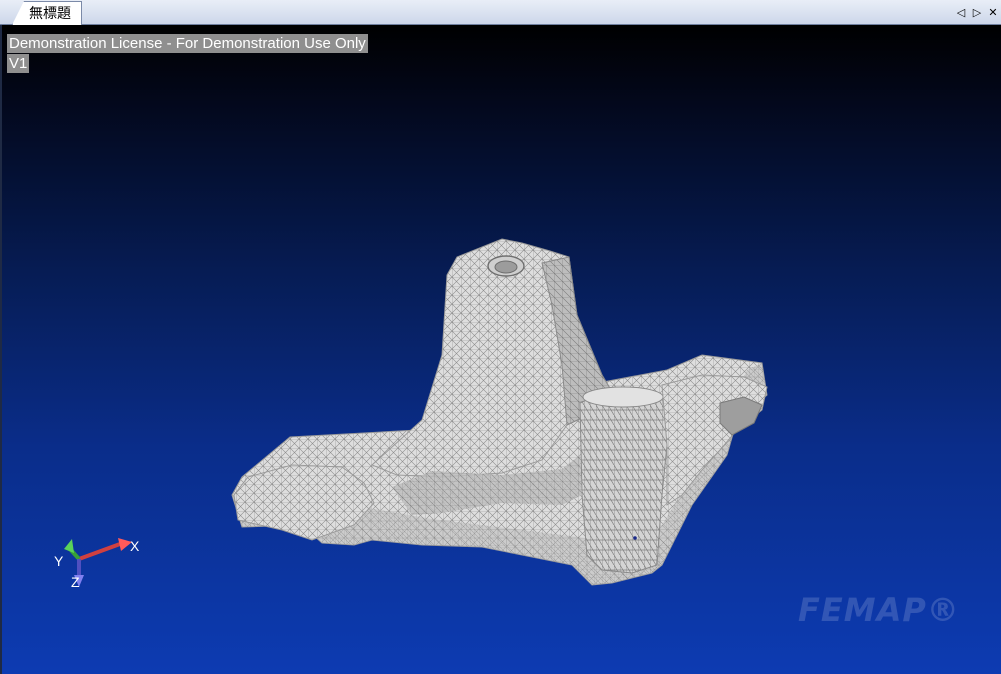  I want to click on tab-navigation: ◁ ▷ ✕, so click(977, 12).